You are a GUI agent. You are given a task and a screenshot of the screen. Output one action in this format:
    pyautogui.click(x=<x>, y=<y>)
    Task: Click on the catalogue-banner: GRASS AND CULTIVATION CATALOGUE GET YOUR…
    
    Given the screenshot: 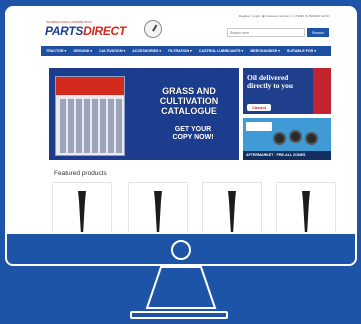 What is the action you would take?
    pyautogui.click(x=144, y=114)
    